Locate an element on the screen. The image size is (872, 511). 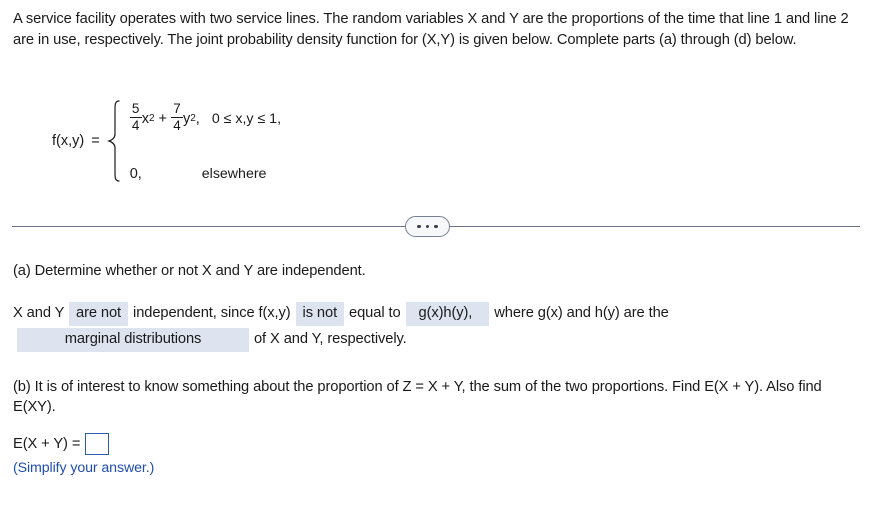
curly-brace-icon is located at coordinates (114, 141).